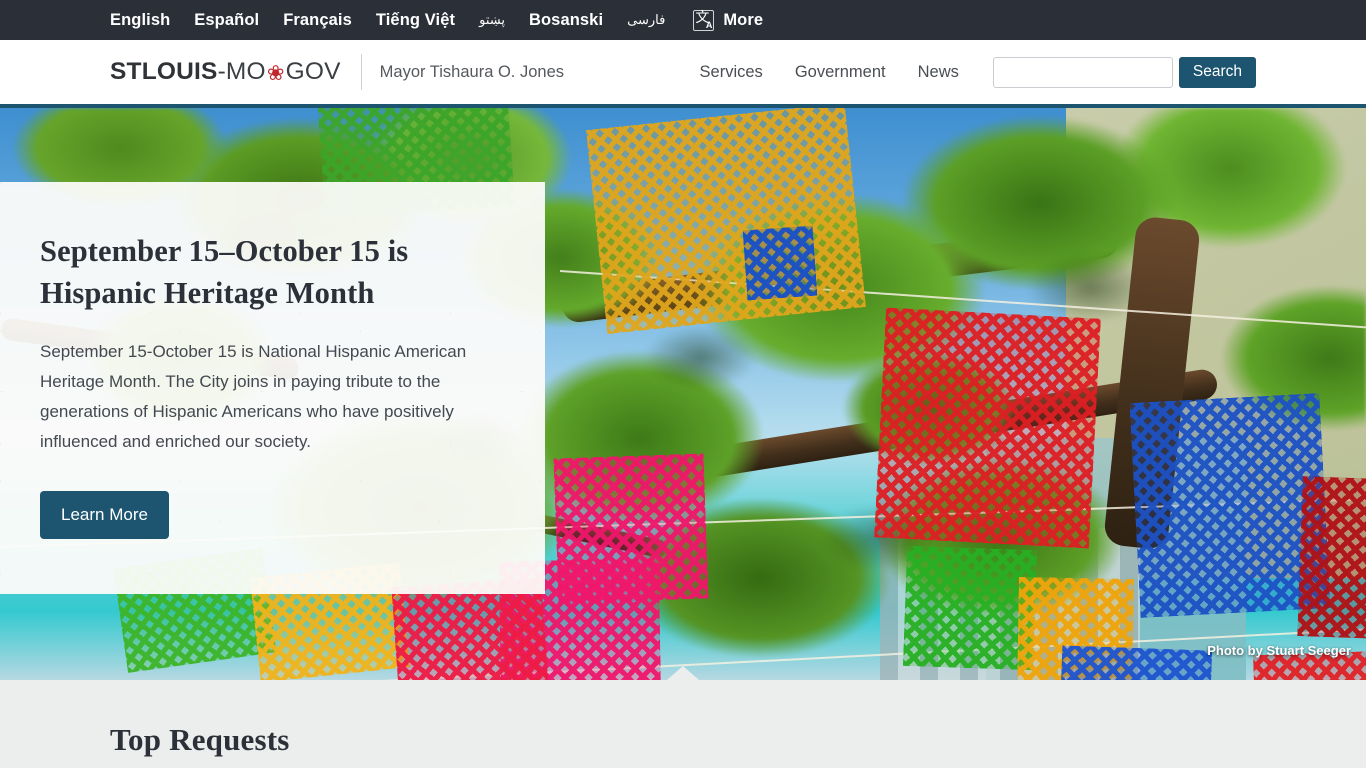 This screenshot has width=1366, height=768. Describe the element at coordinates (709, 24) in the screenshot. I see `translate-icon-latin-glyph: A` at that location.